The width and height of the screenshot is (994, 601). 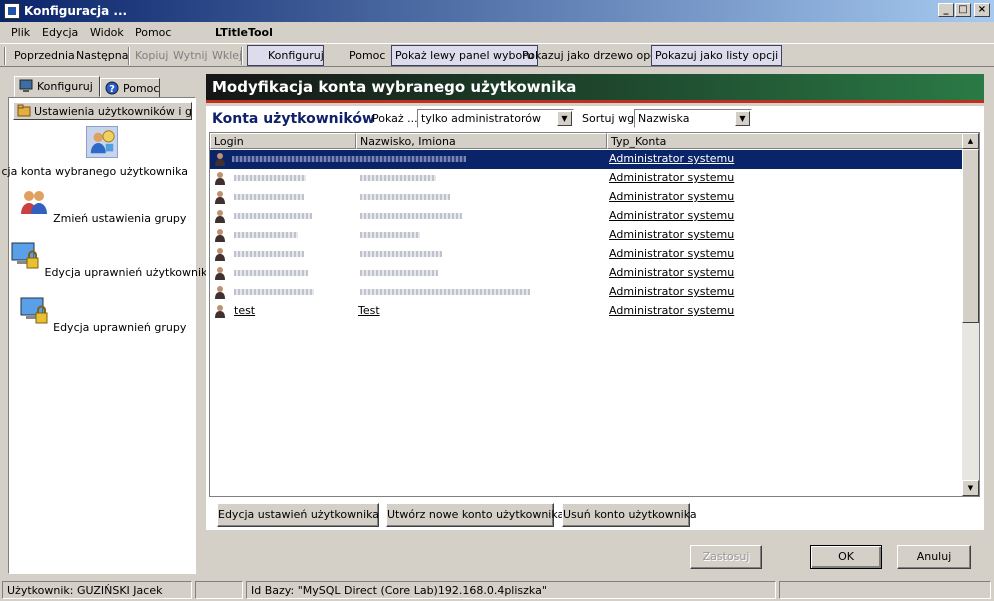 I want to click on banner-underline, so click(x=595, y=101).